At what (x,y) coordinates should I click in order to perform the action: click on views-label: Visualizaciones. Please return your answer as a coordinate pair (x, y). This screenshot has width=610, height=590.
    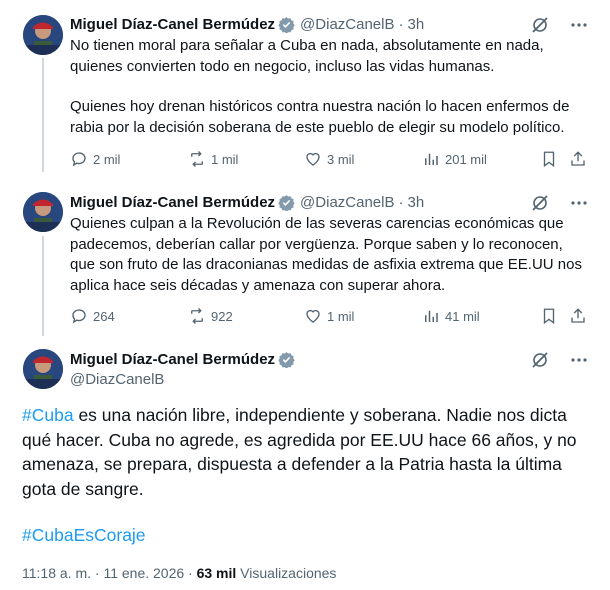
    Looking at the image, I should click on (286, 573).